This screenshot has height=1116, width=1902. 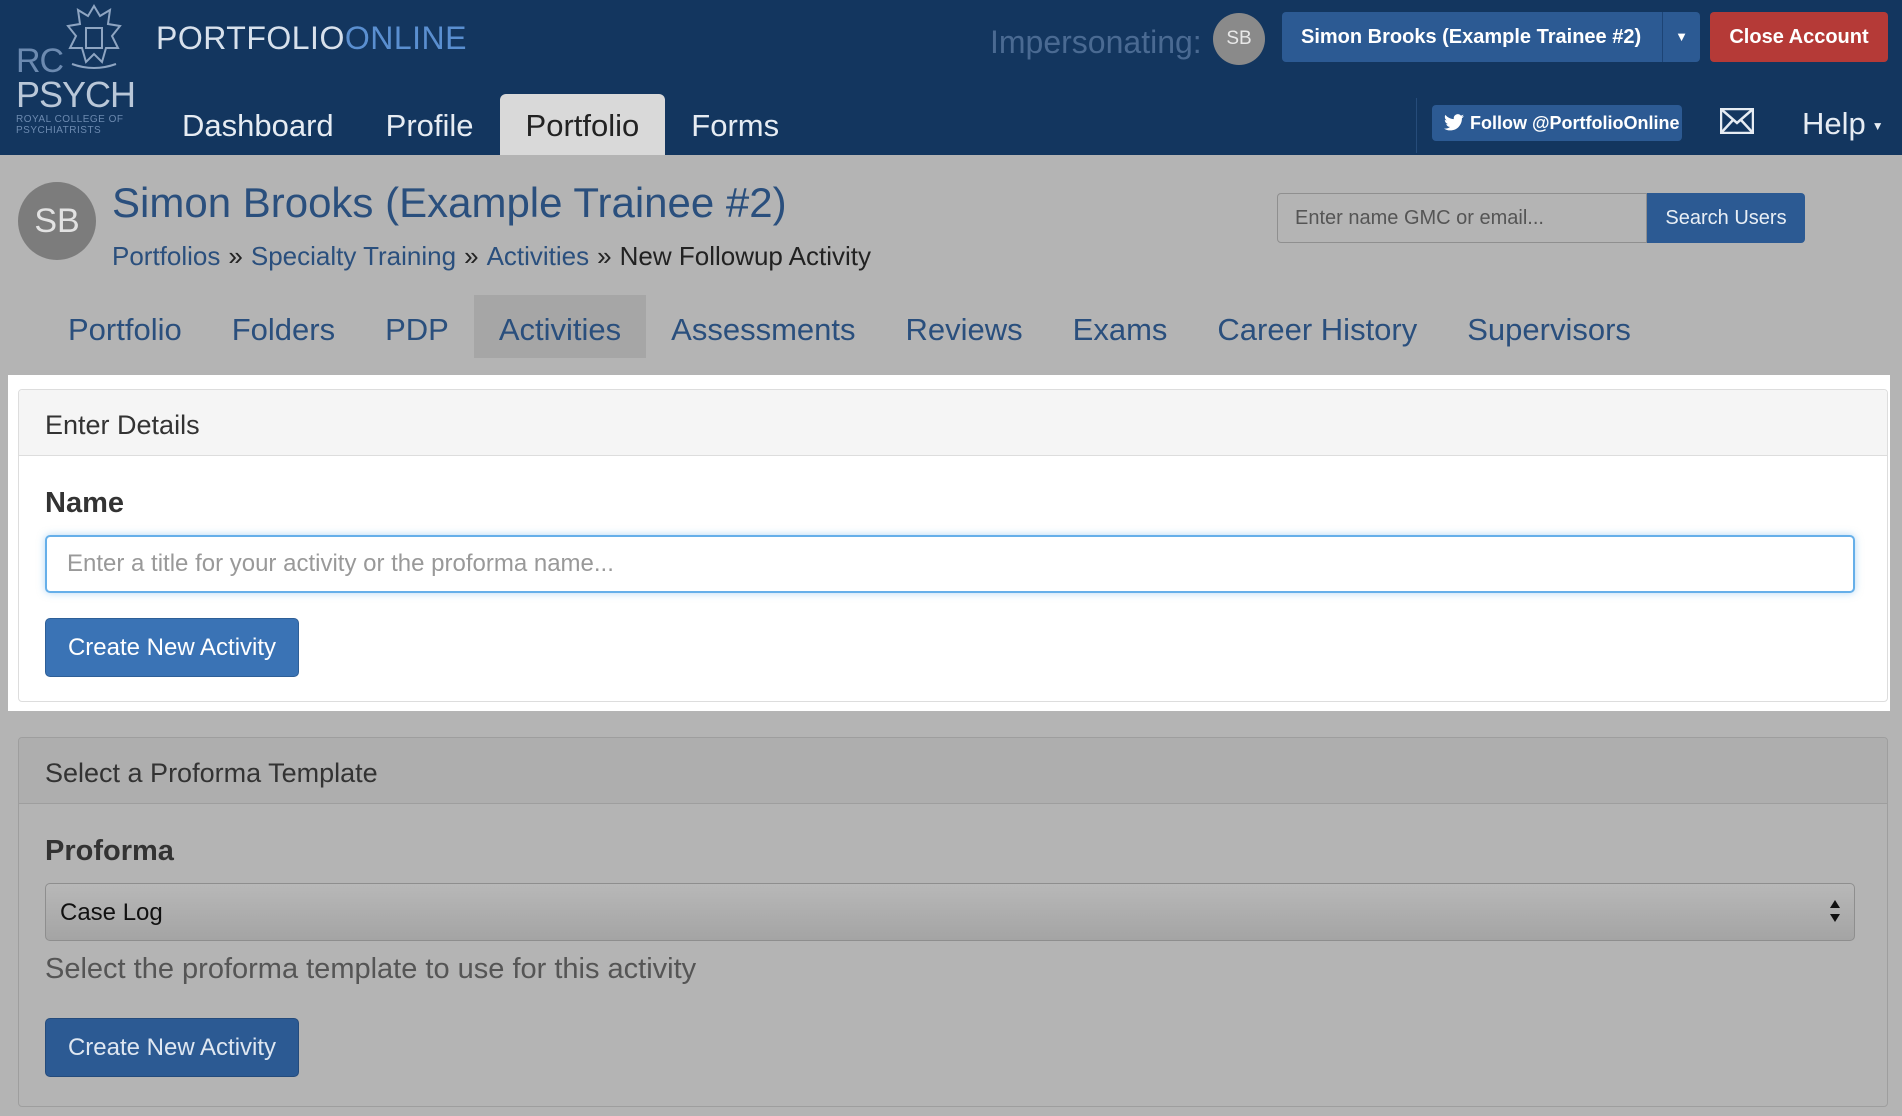 I want to click on logo-subtitle-line2: PSYCHIATRISTS, so click(x=59, y=130).